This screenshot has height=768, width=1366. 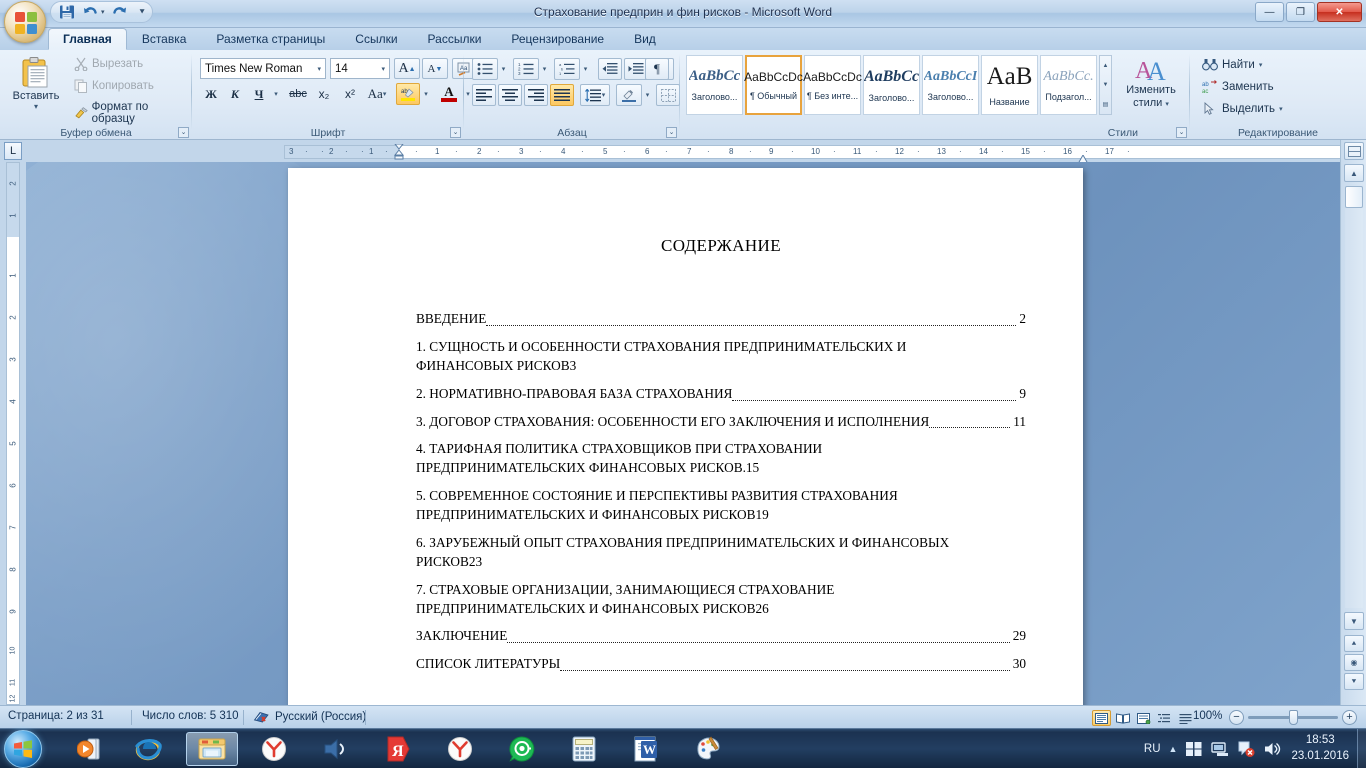 What do you see at coordinates (398, 749) in the screenshot?
I see `taskbar-item-yandex-ya: Я` at bounding box center [398, 749].